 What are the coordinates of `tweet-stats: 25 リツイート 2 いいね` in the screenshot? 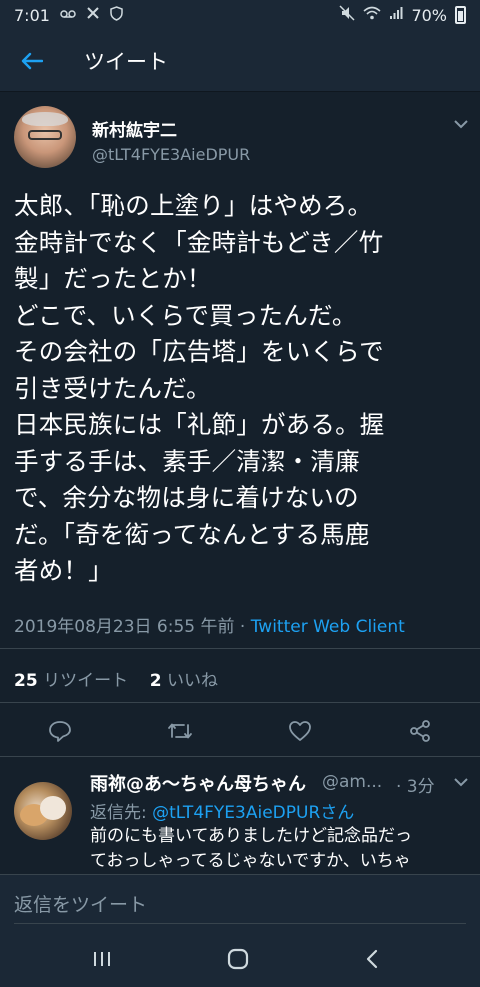 It's located at (116, 678).